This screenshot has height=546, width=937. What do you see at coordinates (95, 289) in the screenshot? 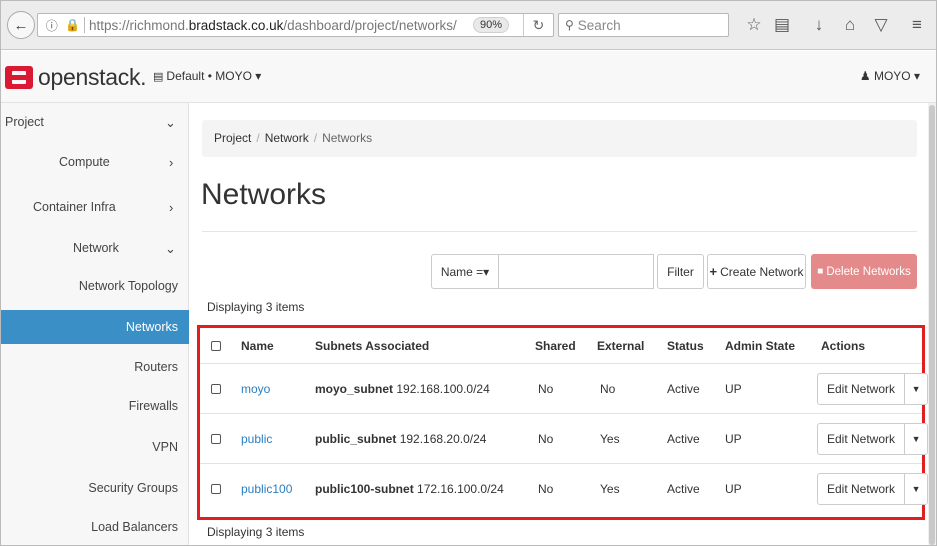
I see `sidebar-item-network-topology: Network Topology` at bounding box center [95, 289].